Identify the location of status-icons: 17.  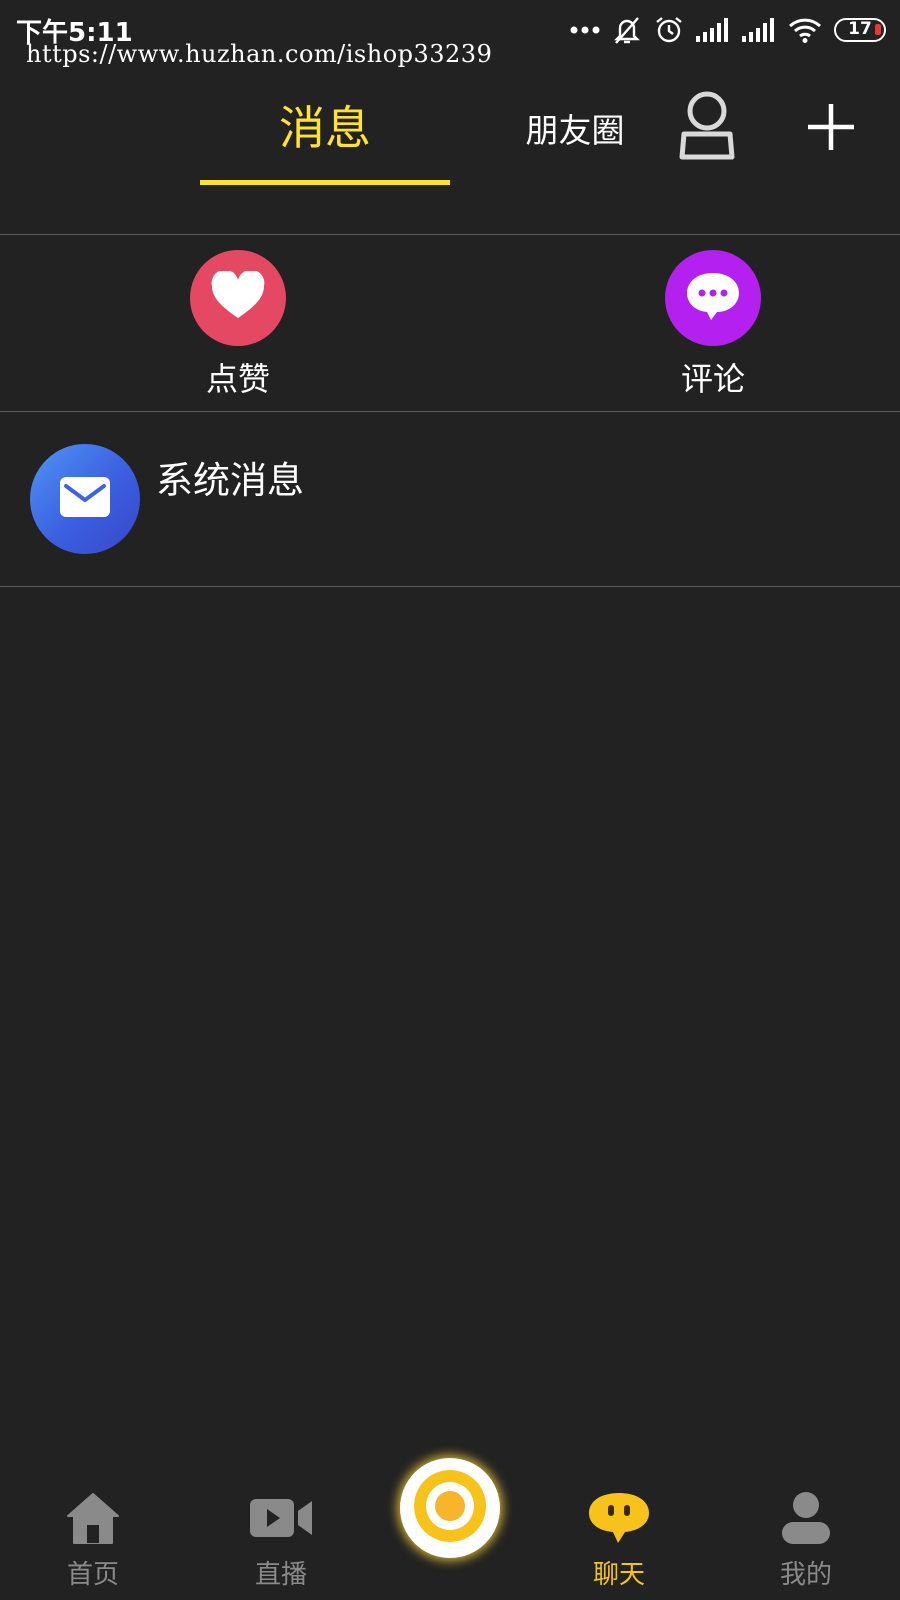
(728, 30).